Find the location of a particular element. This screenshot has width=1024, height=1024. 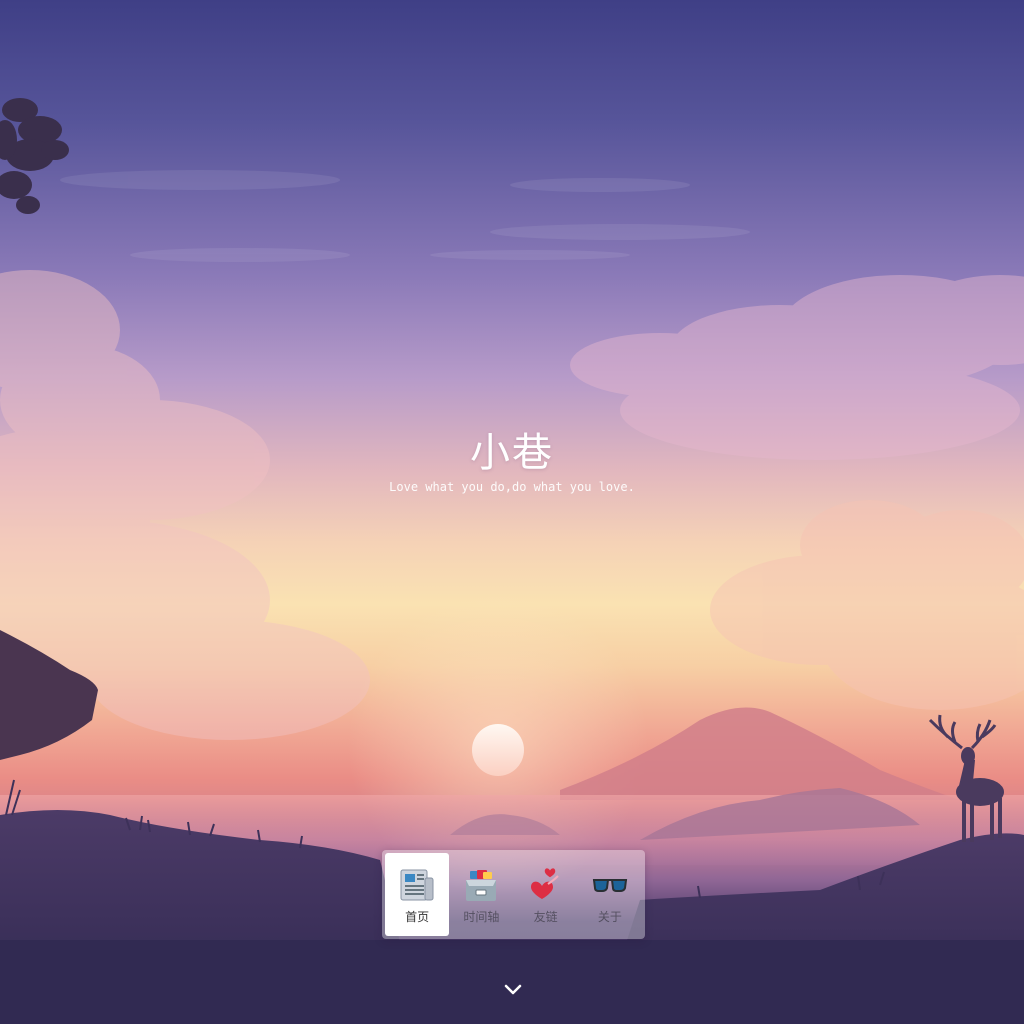

tree-branch-top-left is located at coordinates (34, 156).